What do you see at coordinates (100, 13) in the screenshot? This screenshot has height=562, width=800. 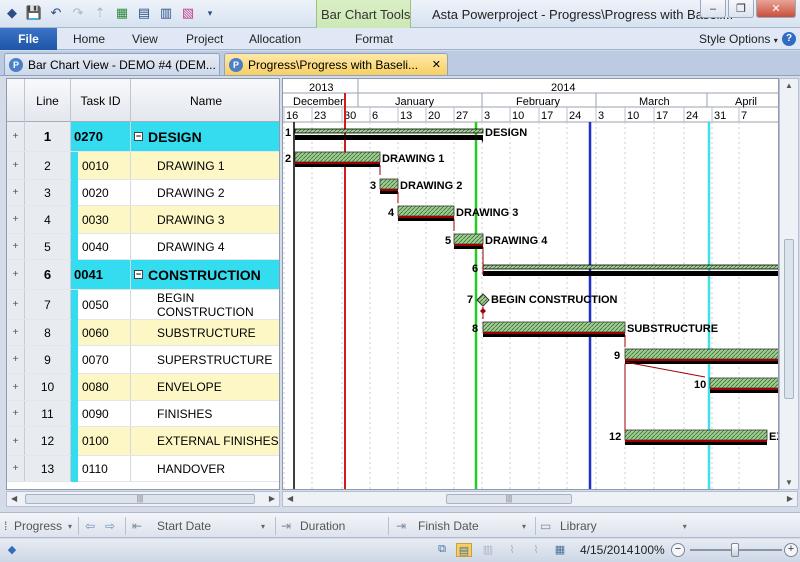 I see `up-icon: ⇡` at bounding box center [100, 13].